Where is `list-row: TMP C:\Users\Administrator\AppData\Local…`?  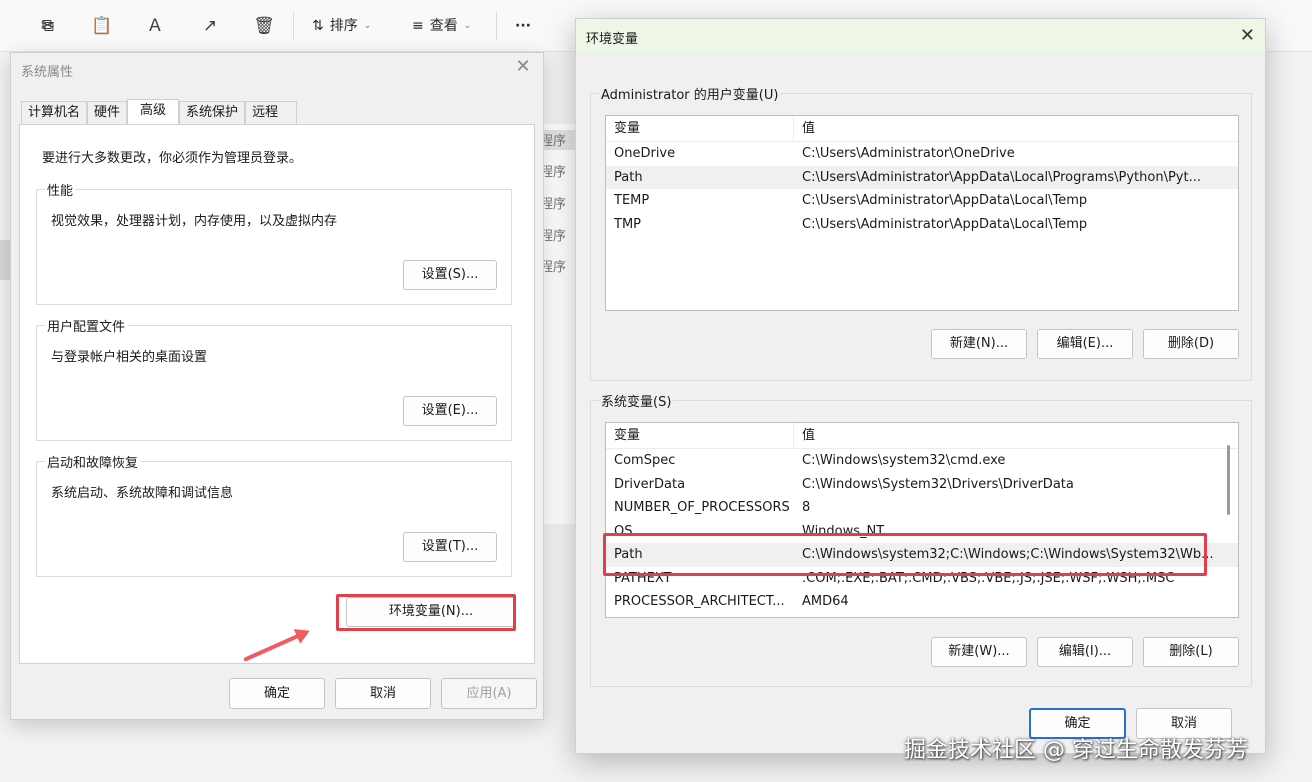
list-row: TMP C:\Users\Administrator\AppData\Local… is located at coordinates (922, 225).